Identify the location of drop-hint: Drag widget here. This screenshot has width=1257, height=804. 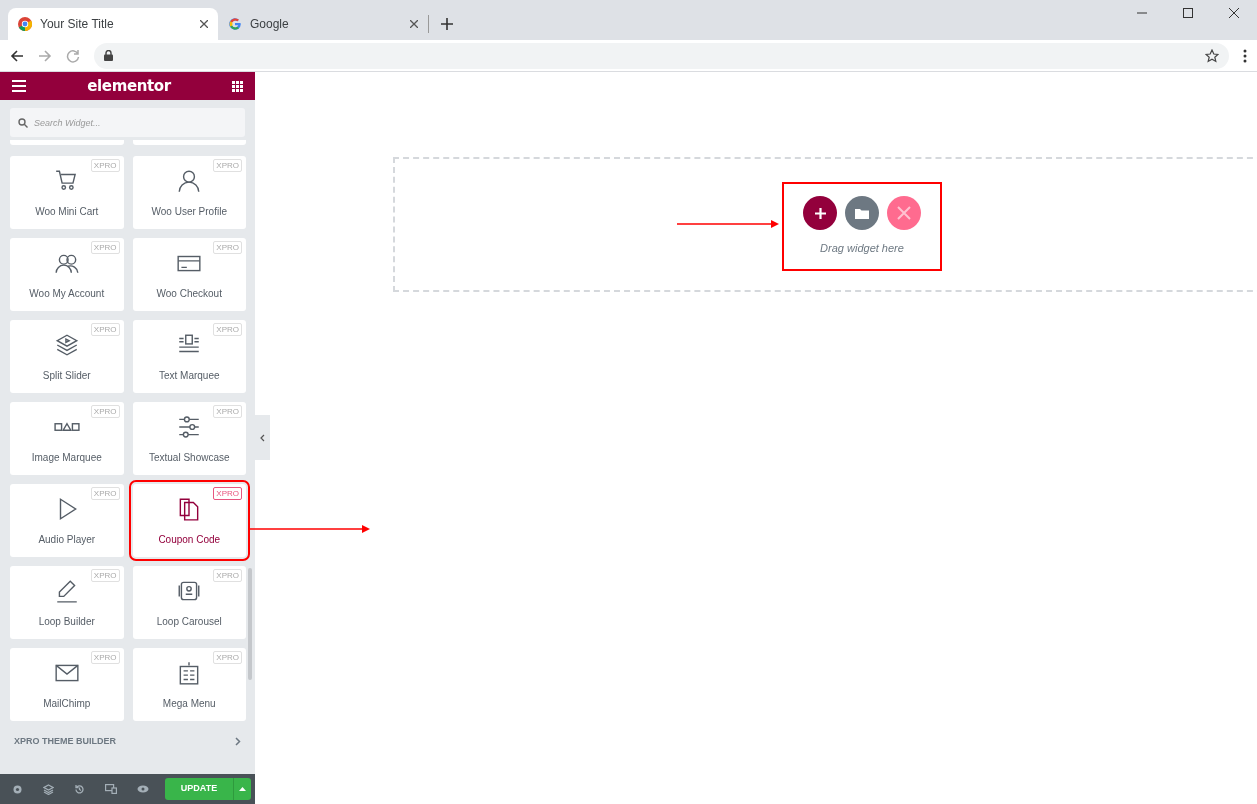
(862, 248).